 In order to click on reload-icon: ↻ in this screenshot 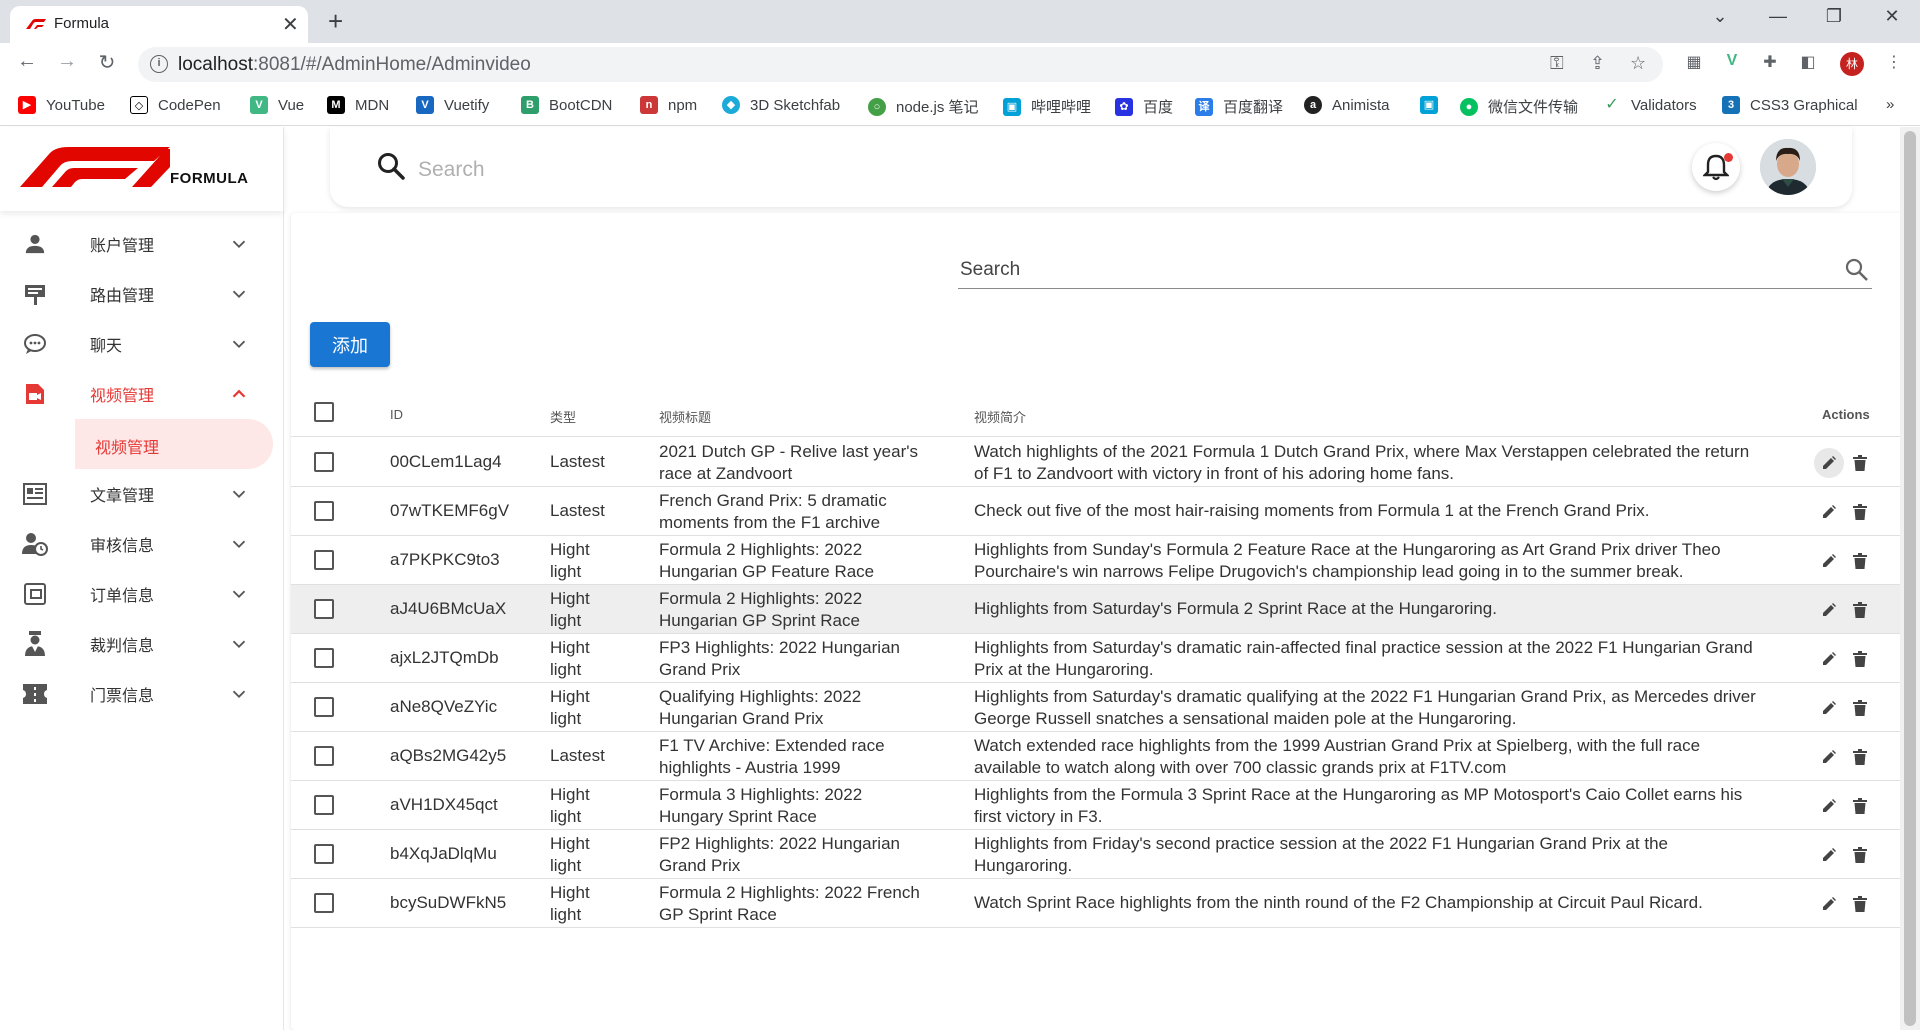, I will do `click(107, 62)`.